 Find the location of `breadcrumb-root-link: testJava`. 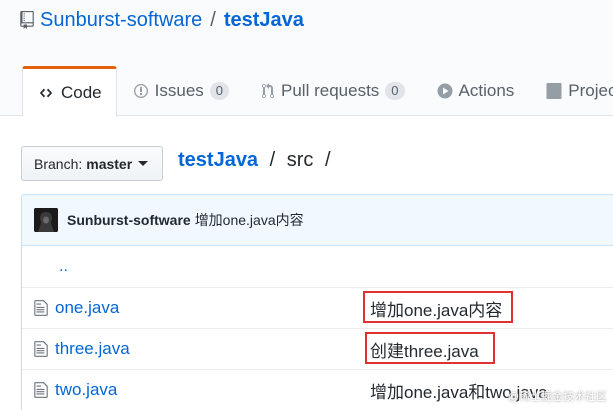

breadcrumb-root-link: testJava is located at coordinates (218, 160).